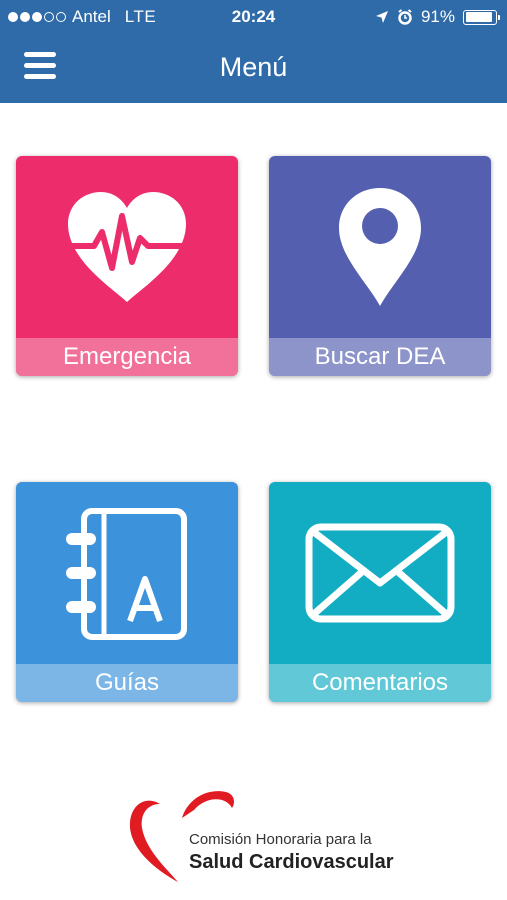 This screenshot has width=507, height=900. Describe the element at coordinates (405, 17) in the screenshot. I see `alarm-clock-icon` at that location.